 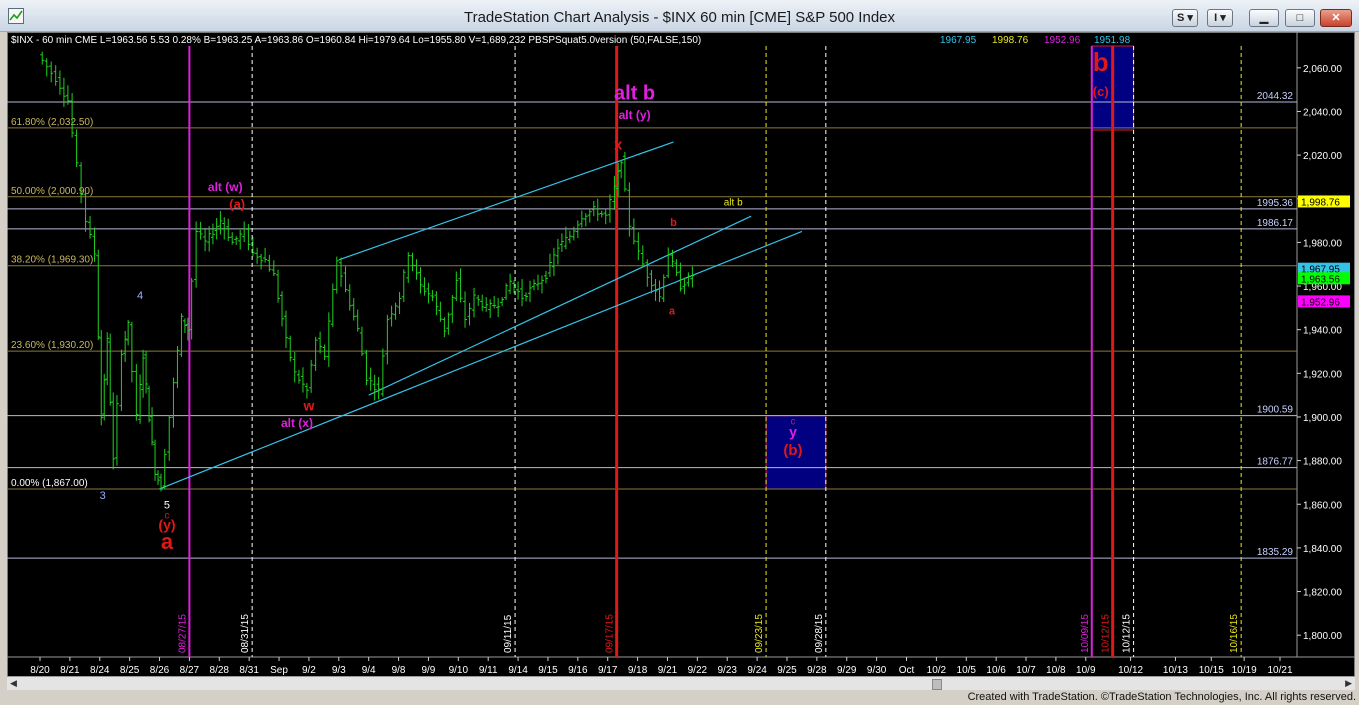 I want to click on date-tick-label: 9/28, so click(x=817, y=670).